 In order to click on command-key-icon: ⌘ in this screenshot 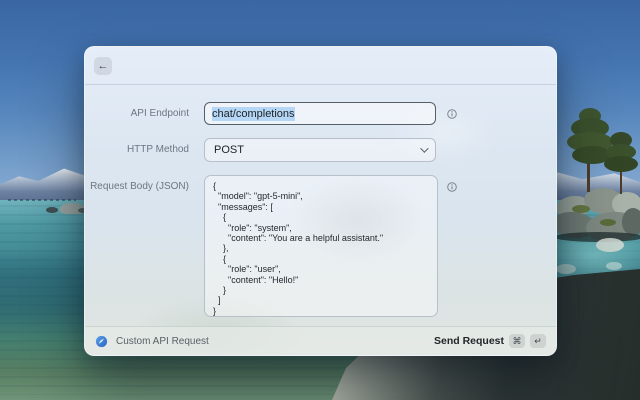, I will do `click(517, 341)`.